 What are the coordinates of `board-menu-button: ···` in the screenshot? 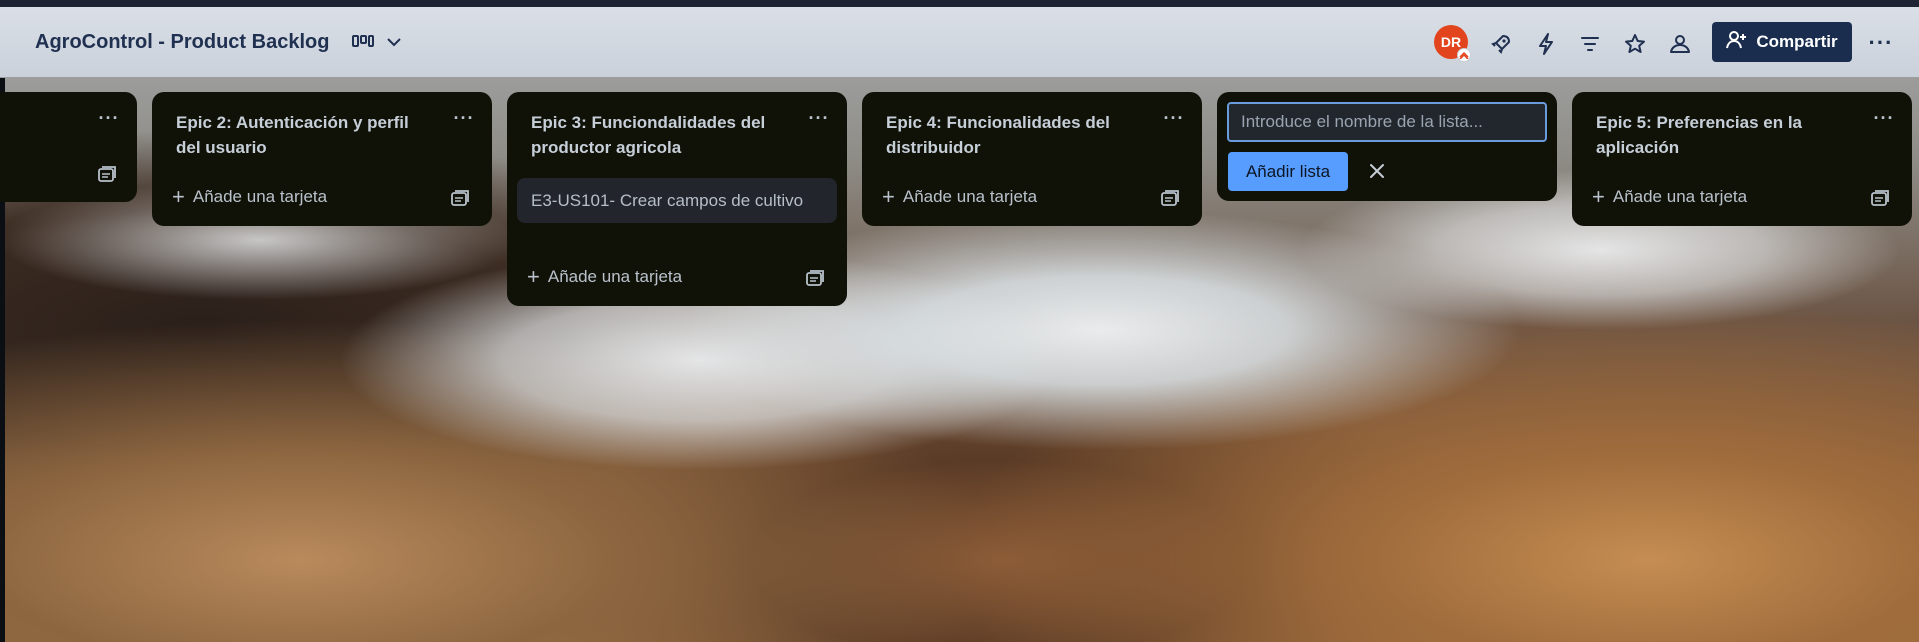 It's located at (1881, 42).